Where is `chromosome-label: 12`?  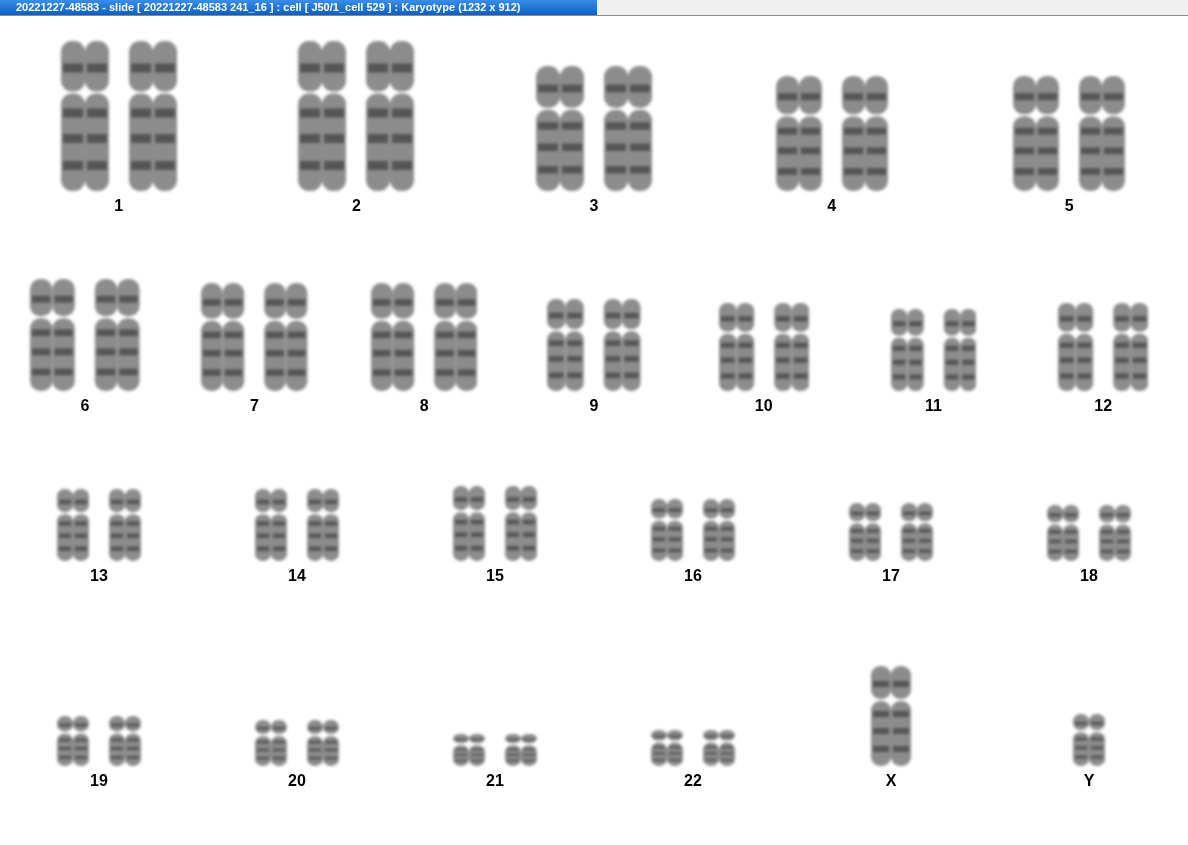 chromosome-label: 12 is located at coordinates (1103, 406).